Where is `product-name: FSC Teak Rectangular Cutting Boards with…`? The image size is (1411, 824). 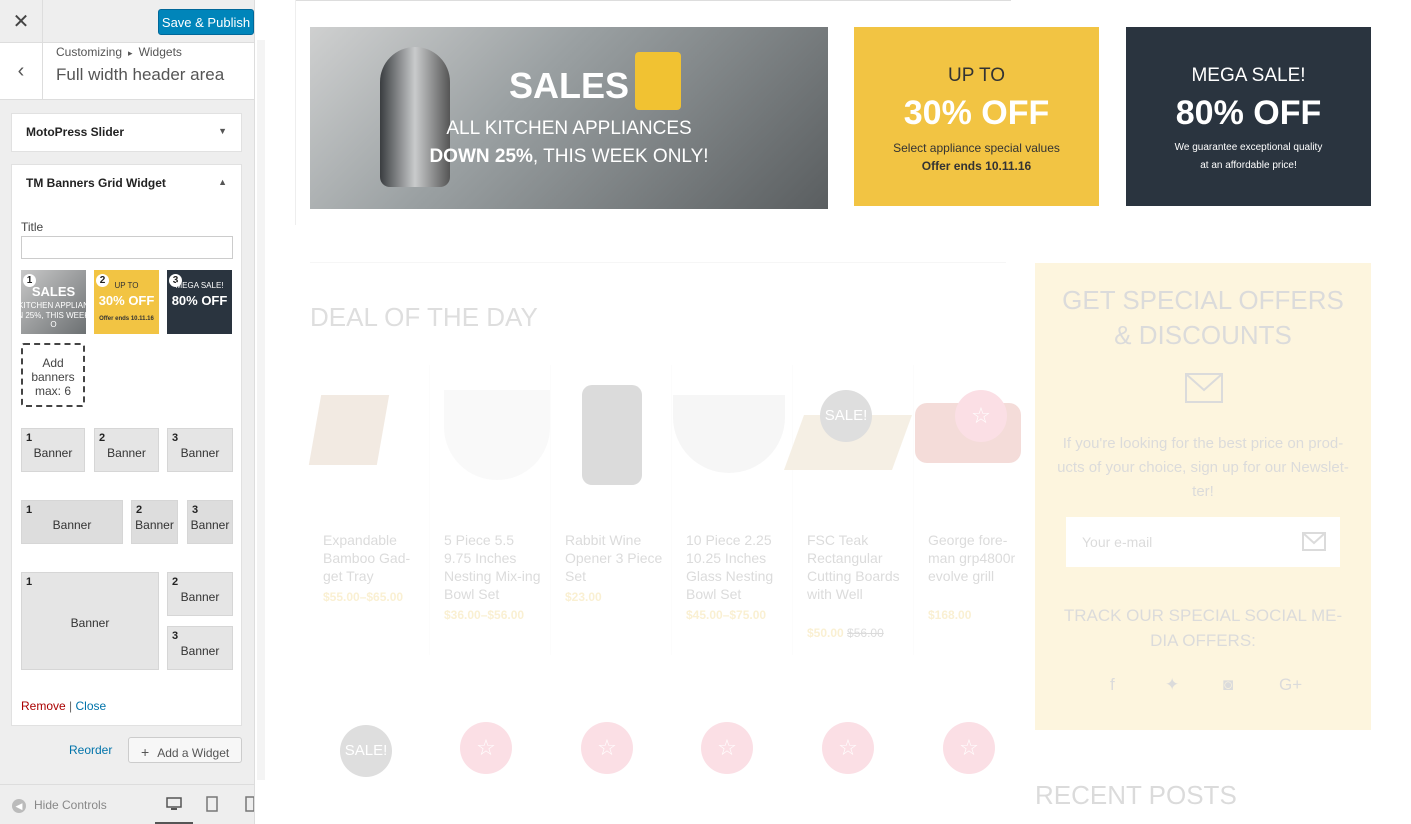
product-name: FSC Teak Rectangular Cutting Boards with… is located at coordinates (853, 567).